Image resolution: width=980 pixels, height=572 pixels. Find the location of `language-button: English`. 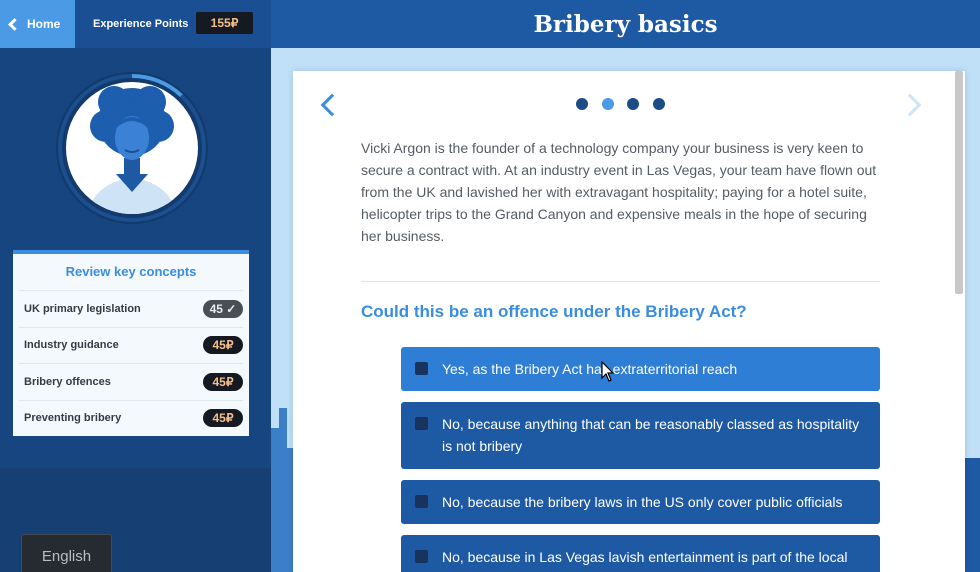

language-button: English is located at coordinates (66, 553).